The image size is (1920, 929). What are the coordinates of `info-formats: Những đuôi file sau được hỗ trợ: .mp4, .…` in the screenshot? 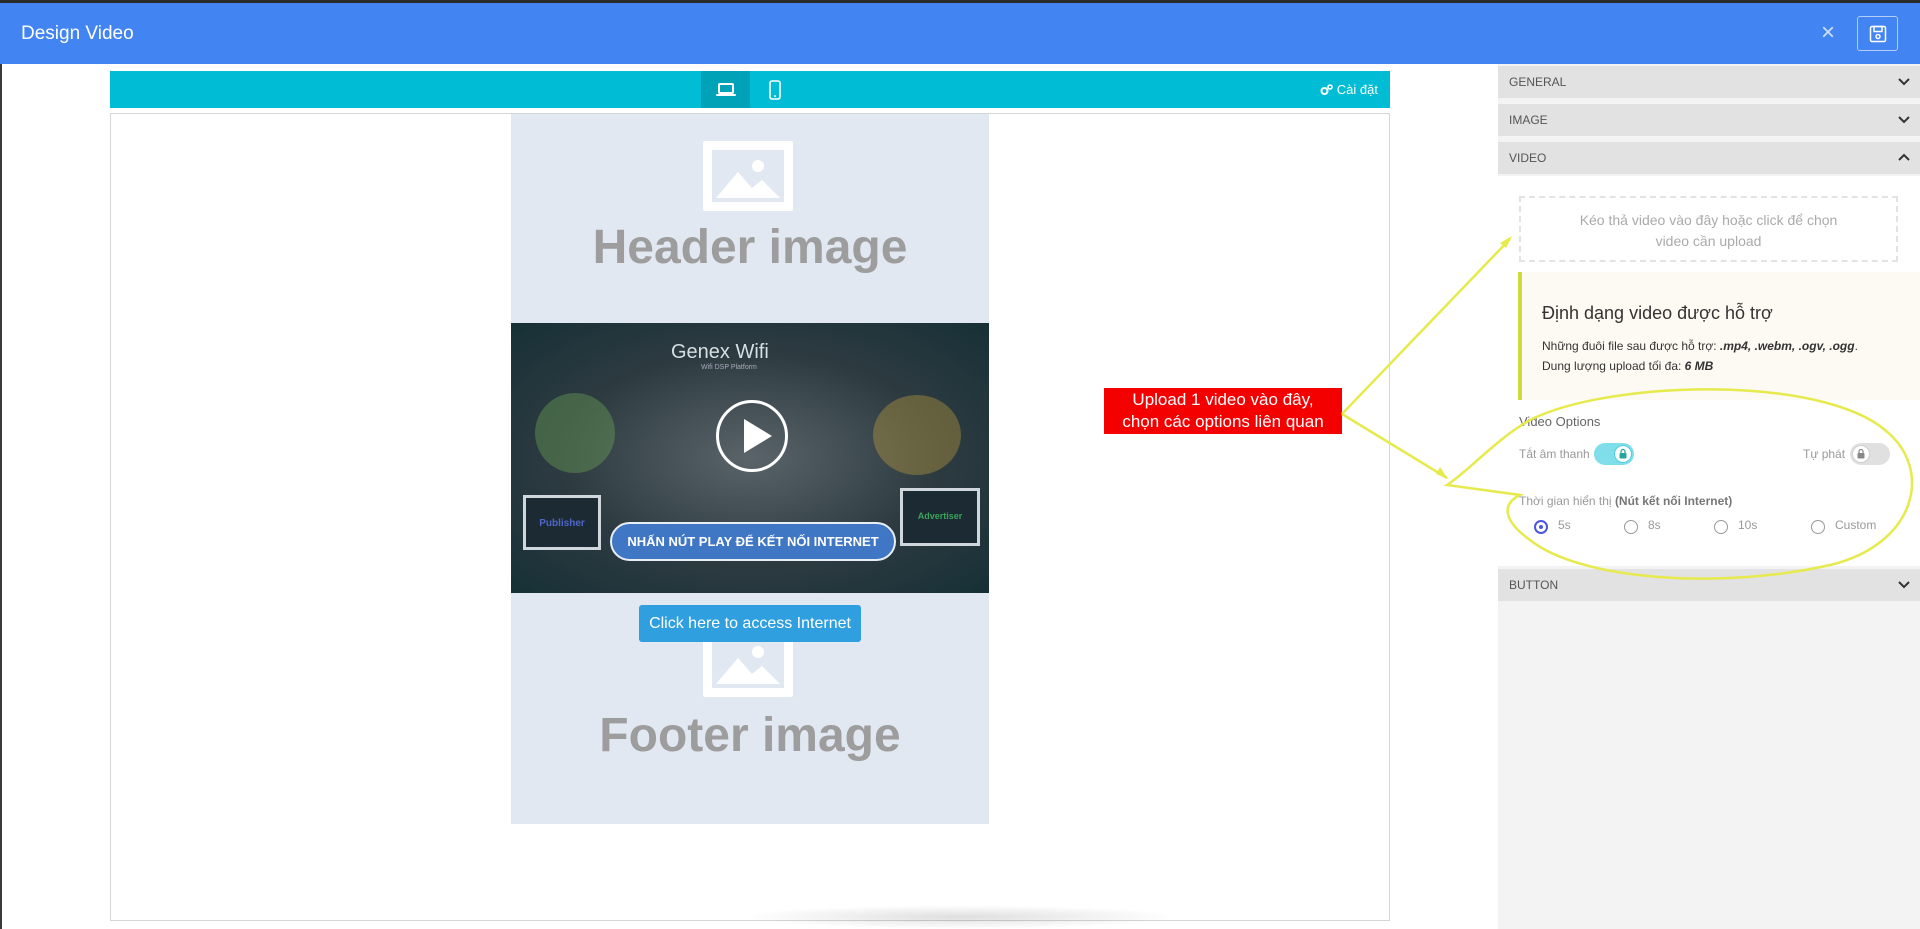 It's located at (1700, 346).